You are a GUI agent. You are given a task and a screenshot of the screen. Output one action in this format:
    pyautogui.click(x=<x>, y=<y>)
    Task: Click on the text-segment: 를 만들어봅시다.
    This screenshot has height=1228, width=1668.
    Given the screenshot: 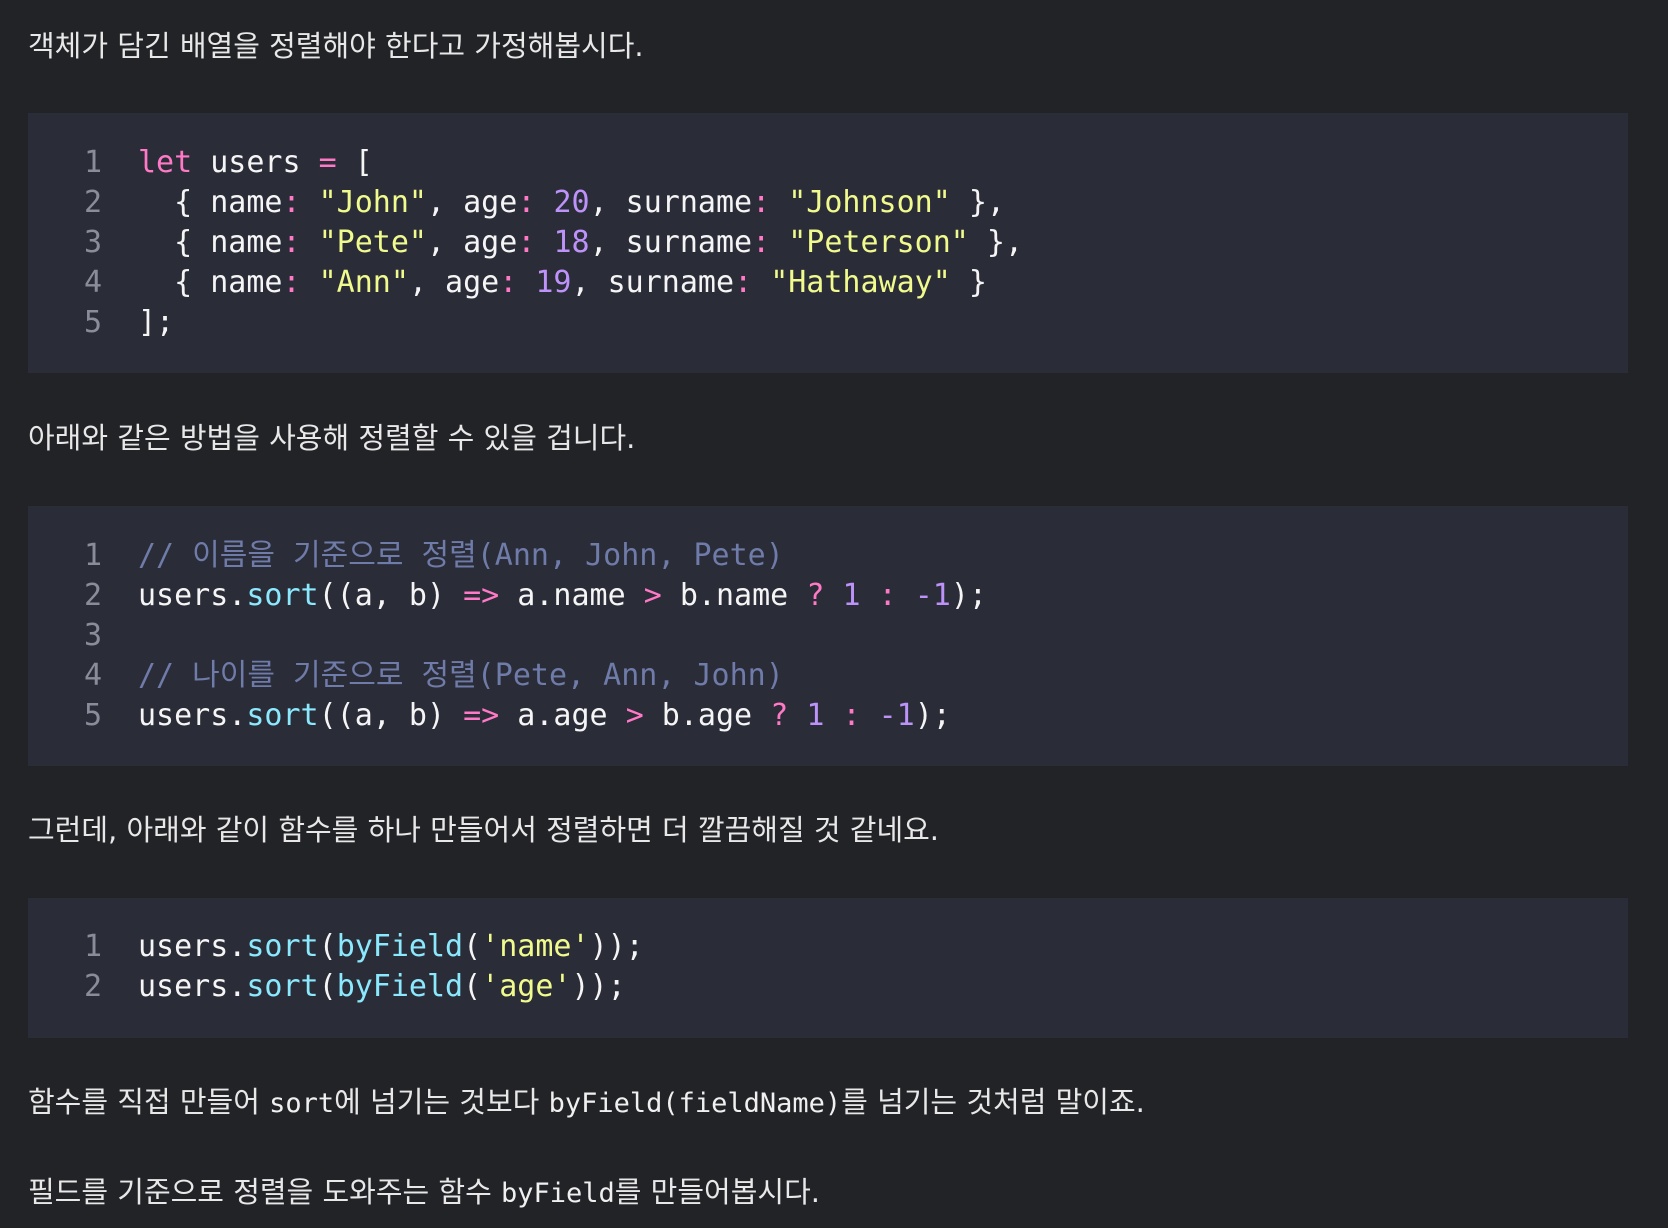 What is the action you would take?
    pyautogui.click(x=717, y=1192)
    